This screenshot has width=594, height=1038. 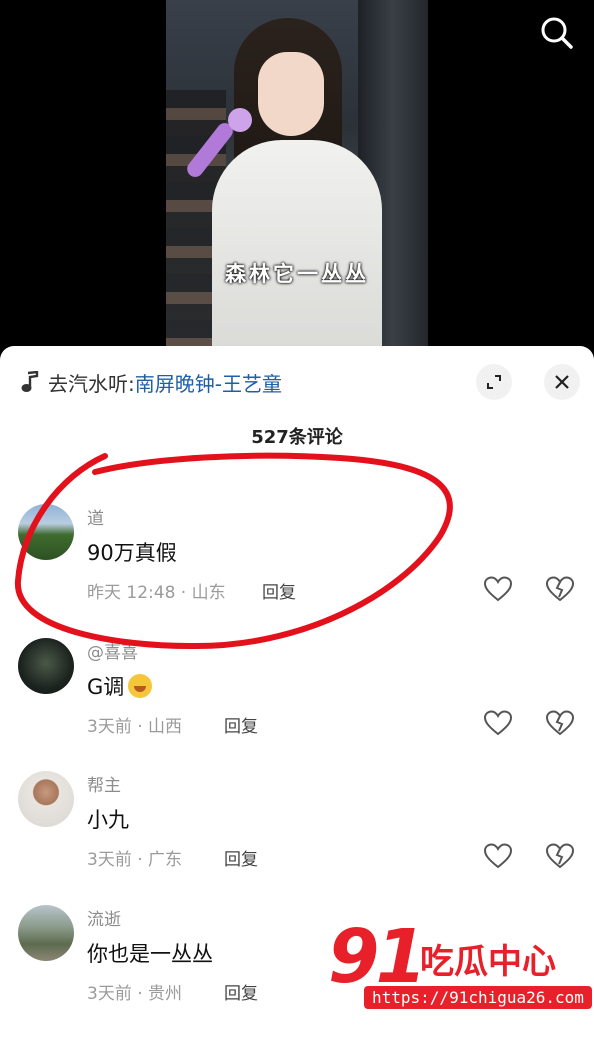 I want to click on comment-username: 帮主, so click(x=104, y=783).